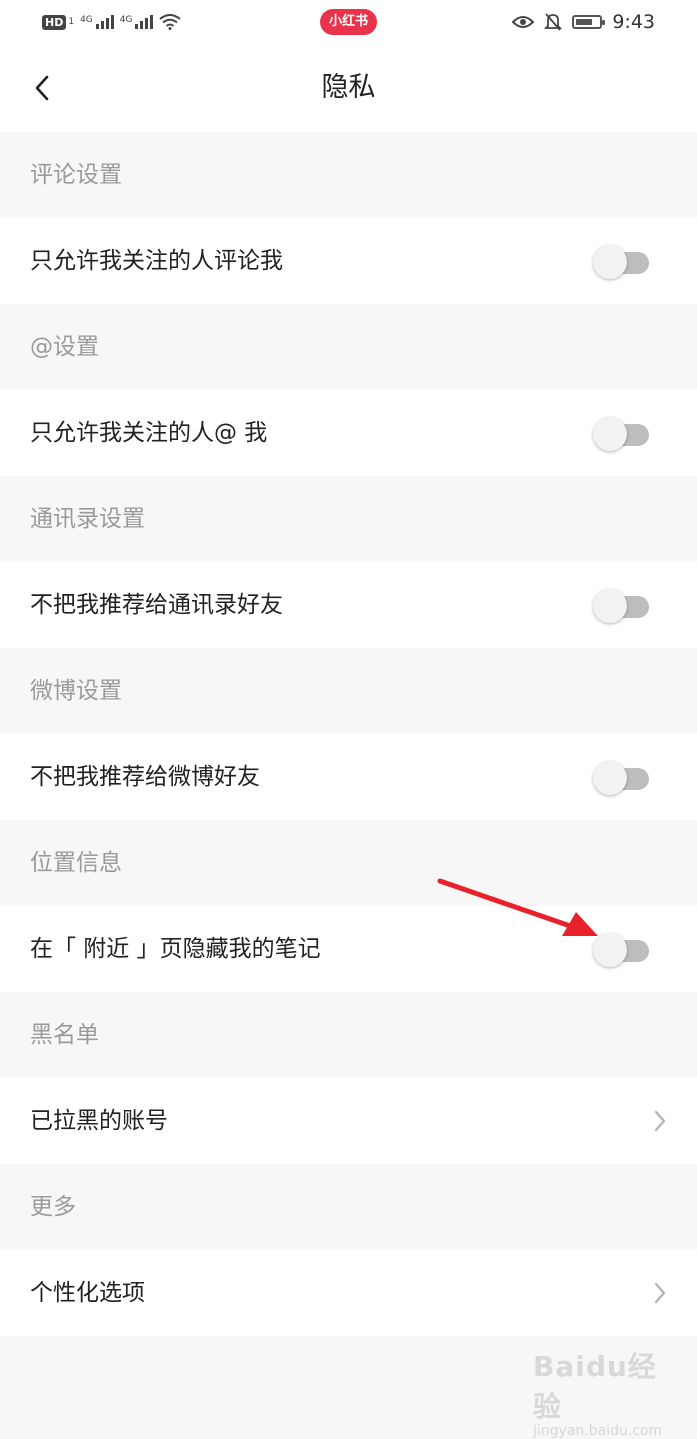  What do you see at coordinates (633, 22) in the screenshot?
I see `status-time: 9:43` at bounding box center [633, 22].